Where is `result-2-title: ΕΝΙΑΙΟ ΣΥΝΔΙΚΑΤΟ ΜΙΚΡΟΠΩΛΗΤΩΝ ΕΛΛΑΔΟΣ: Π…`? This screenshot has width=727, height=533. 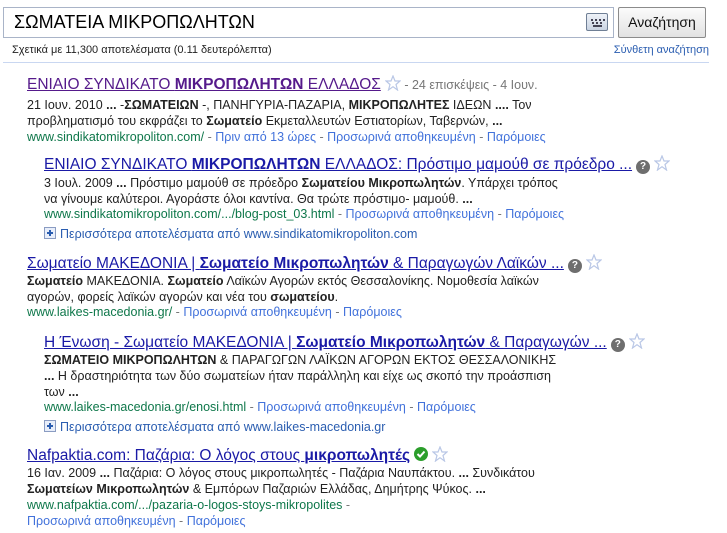 result-2-title: ΕΝΙΑΙΟ ΣΥΝΔΙΚΑΤΟ ΜΙΚΡΟΠΩΛΗΤΩΝ ΕΛΛΑΔΟΣ: Π… is located at coordinates (338, 164).